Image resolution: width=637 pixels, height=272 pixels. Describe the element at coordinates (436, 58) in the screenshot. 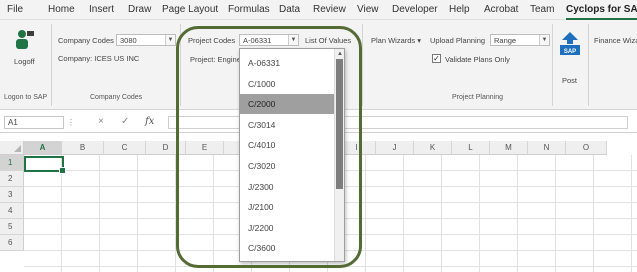

I see `validate-plans-checkbox: ✓` at that location.